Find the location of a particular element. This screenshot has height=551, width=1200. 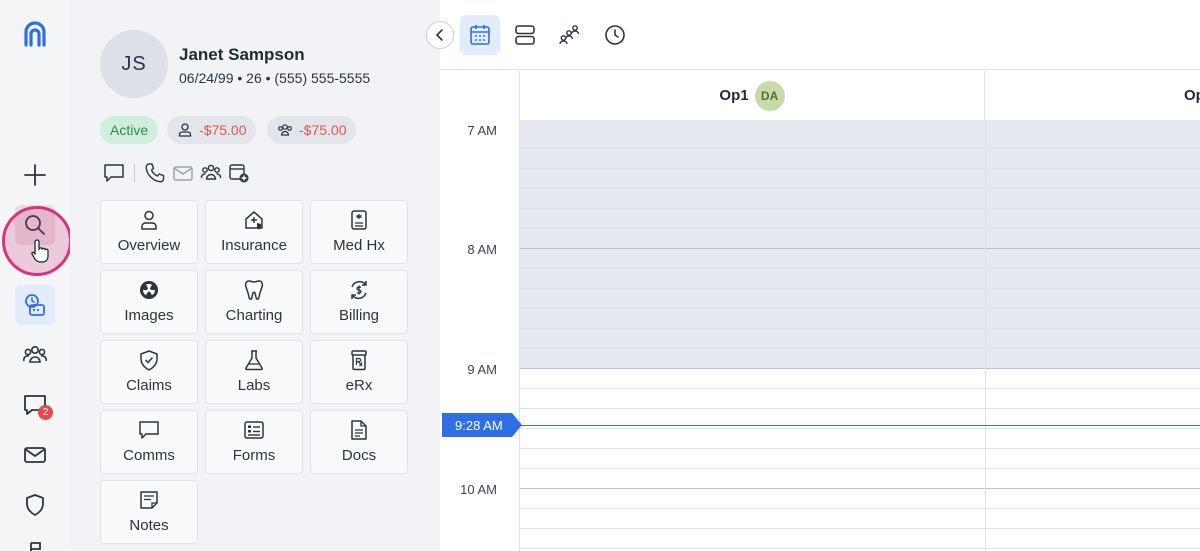

email-button is located at coordinates (183, 173).